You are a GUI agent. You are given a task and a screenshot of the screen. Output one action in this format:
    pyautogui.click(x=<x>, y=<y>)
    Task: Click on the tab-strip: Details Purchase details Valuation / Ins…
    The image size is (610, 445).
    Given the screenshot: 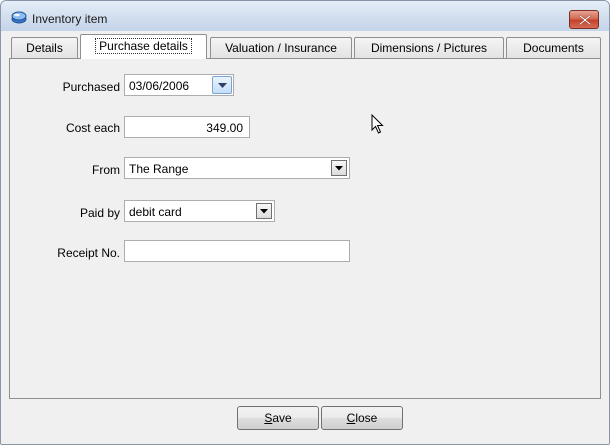 What is the action you would take?
    pyautogui.click(x=305, y=46)
    